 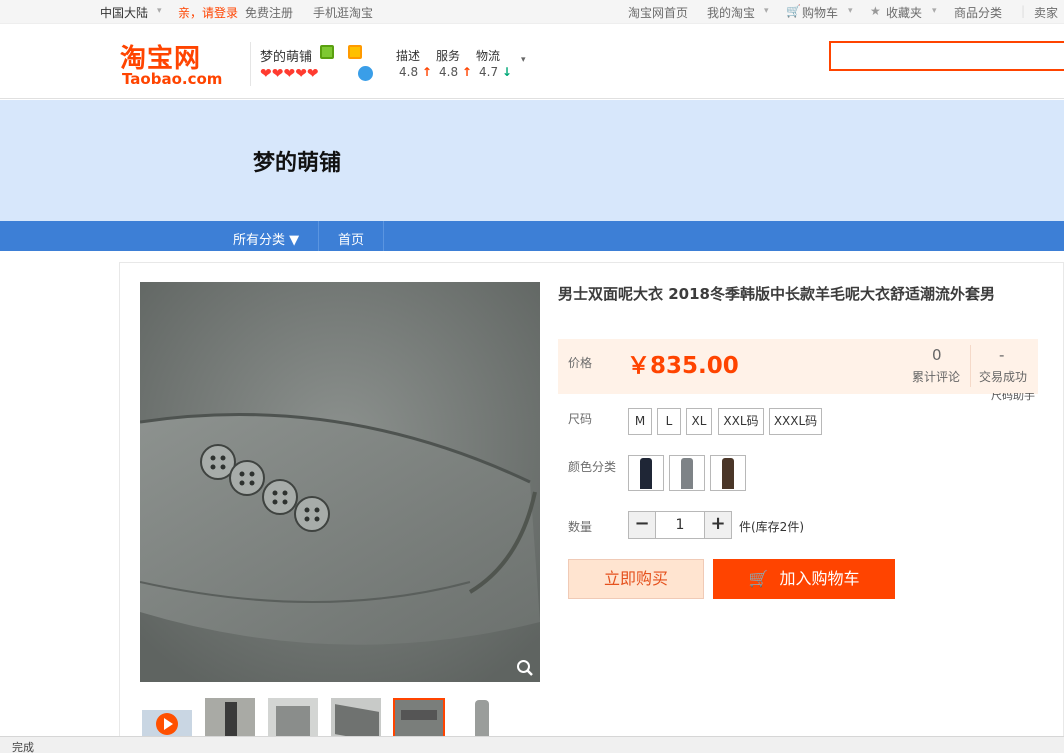 What do you see at coordinates (646, 473) in the screenshot?
I see `color-option-navy` at bounding box center [646, 473].